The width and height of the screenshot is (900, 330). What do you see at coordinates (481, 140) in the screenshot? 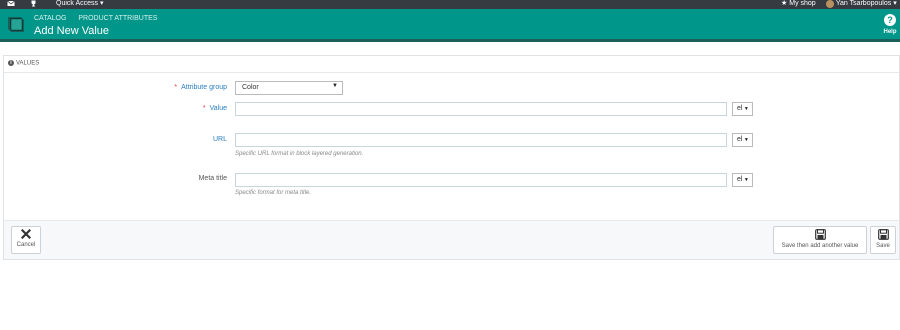
I see `url-input` at bounding box center [481, 140].